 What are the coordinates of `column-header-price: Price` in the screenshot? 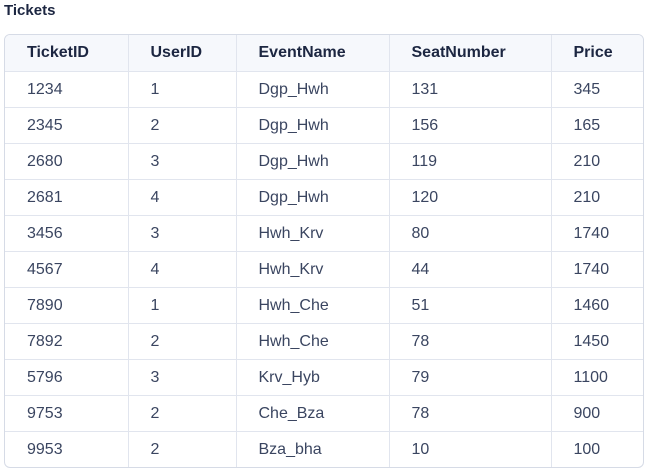 It's located at (597, 53).